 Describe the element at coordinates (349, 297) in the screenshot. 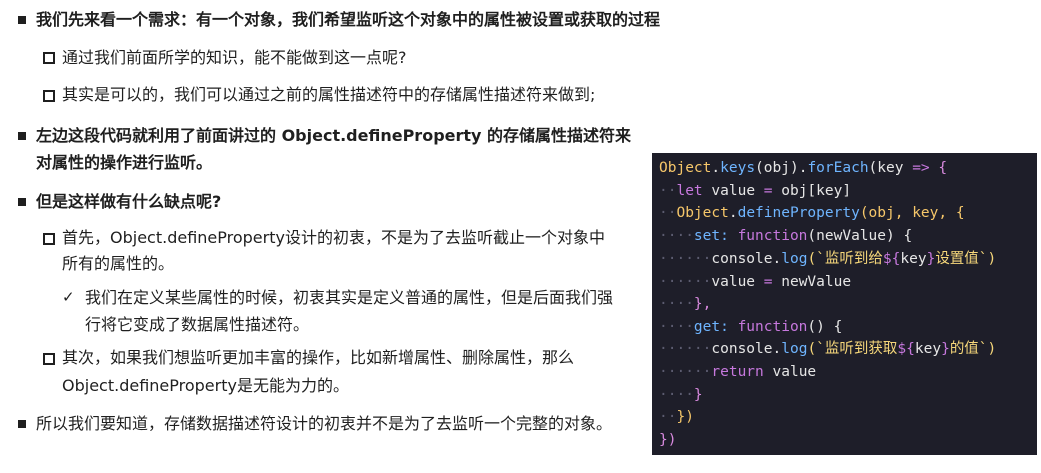

I see `detail-point: 我们在定义某些属性的时候，初衷其实是定义普通的属性，但是后面我们强` at that location.